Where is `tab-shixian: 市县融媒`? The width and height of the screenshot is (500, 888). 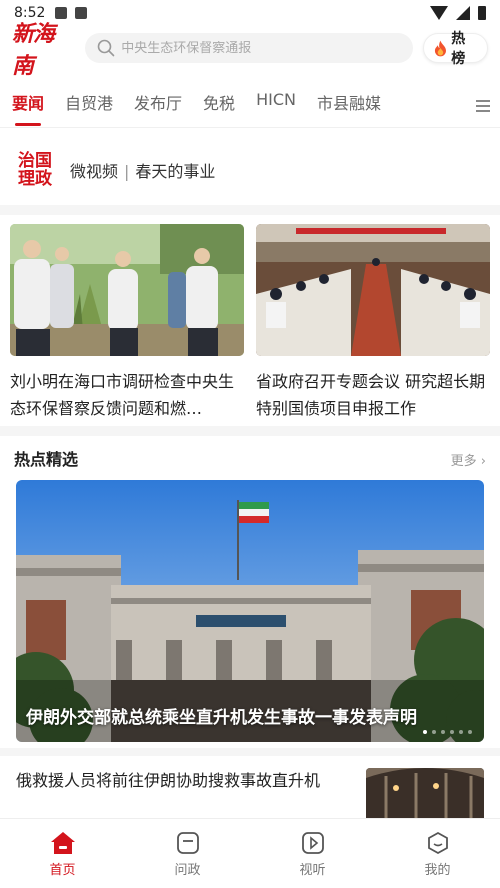
tab-shixian: 市县融媒 is located at coordinates (349, 108).